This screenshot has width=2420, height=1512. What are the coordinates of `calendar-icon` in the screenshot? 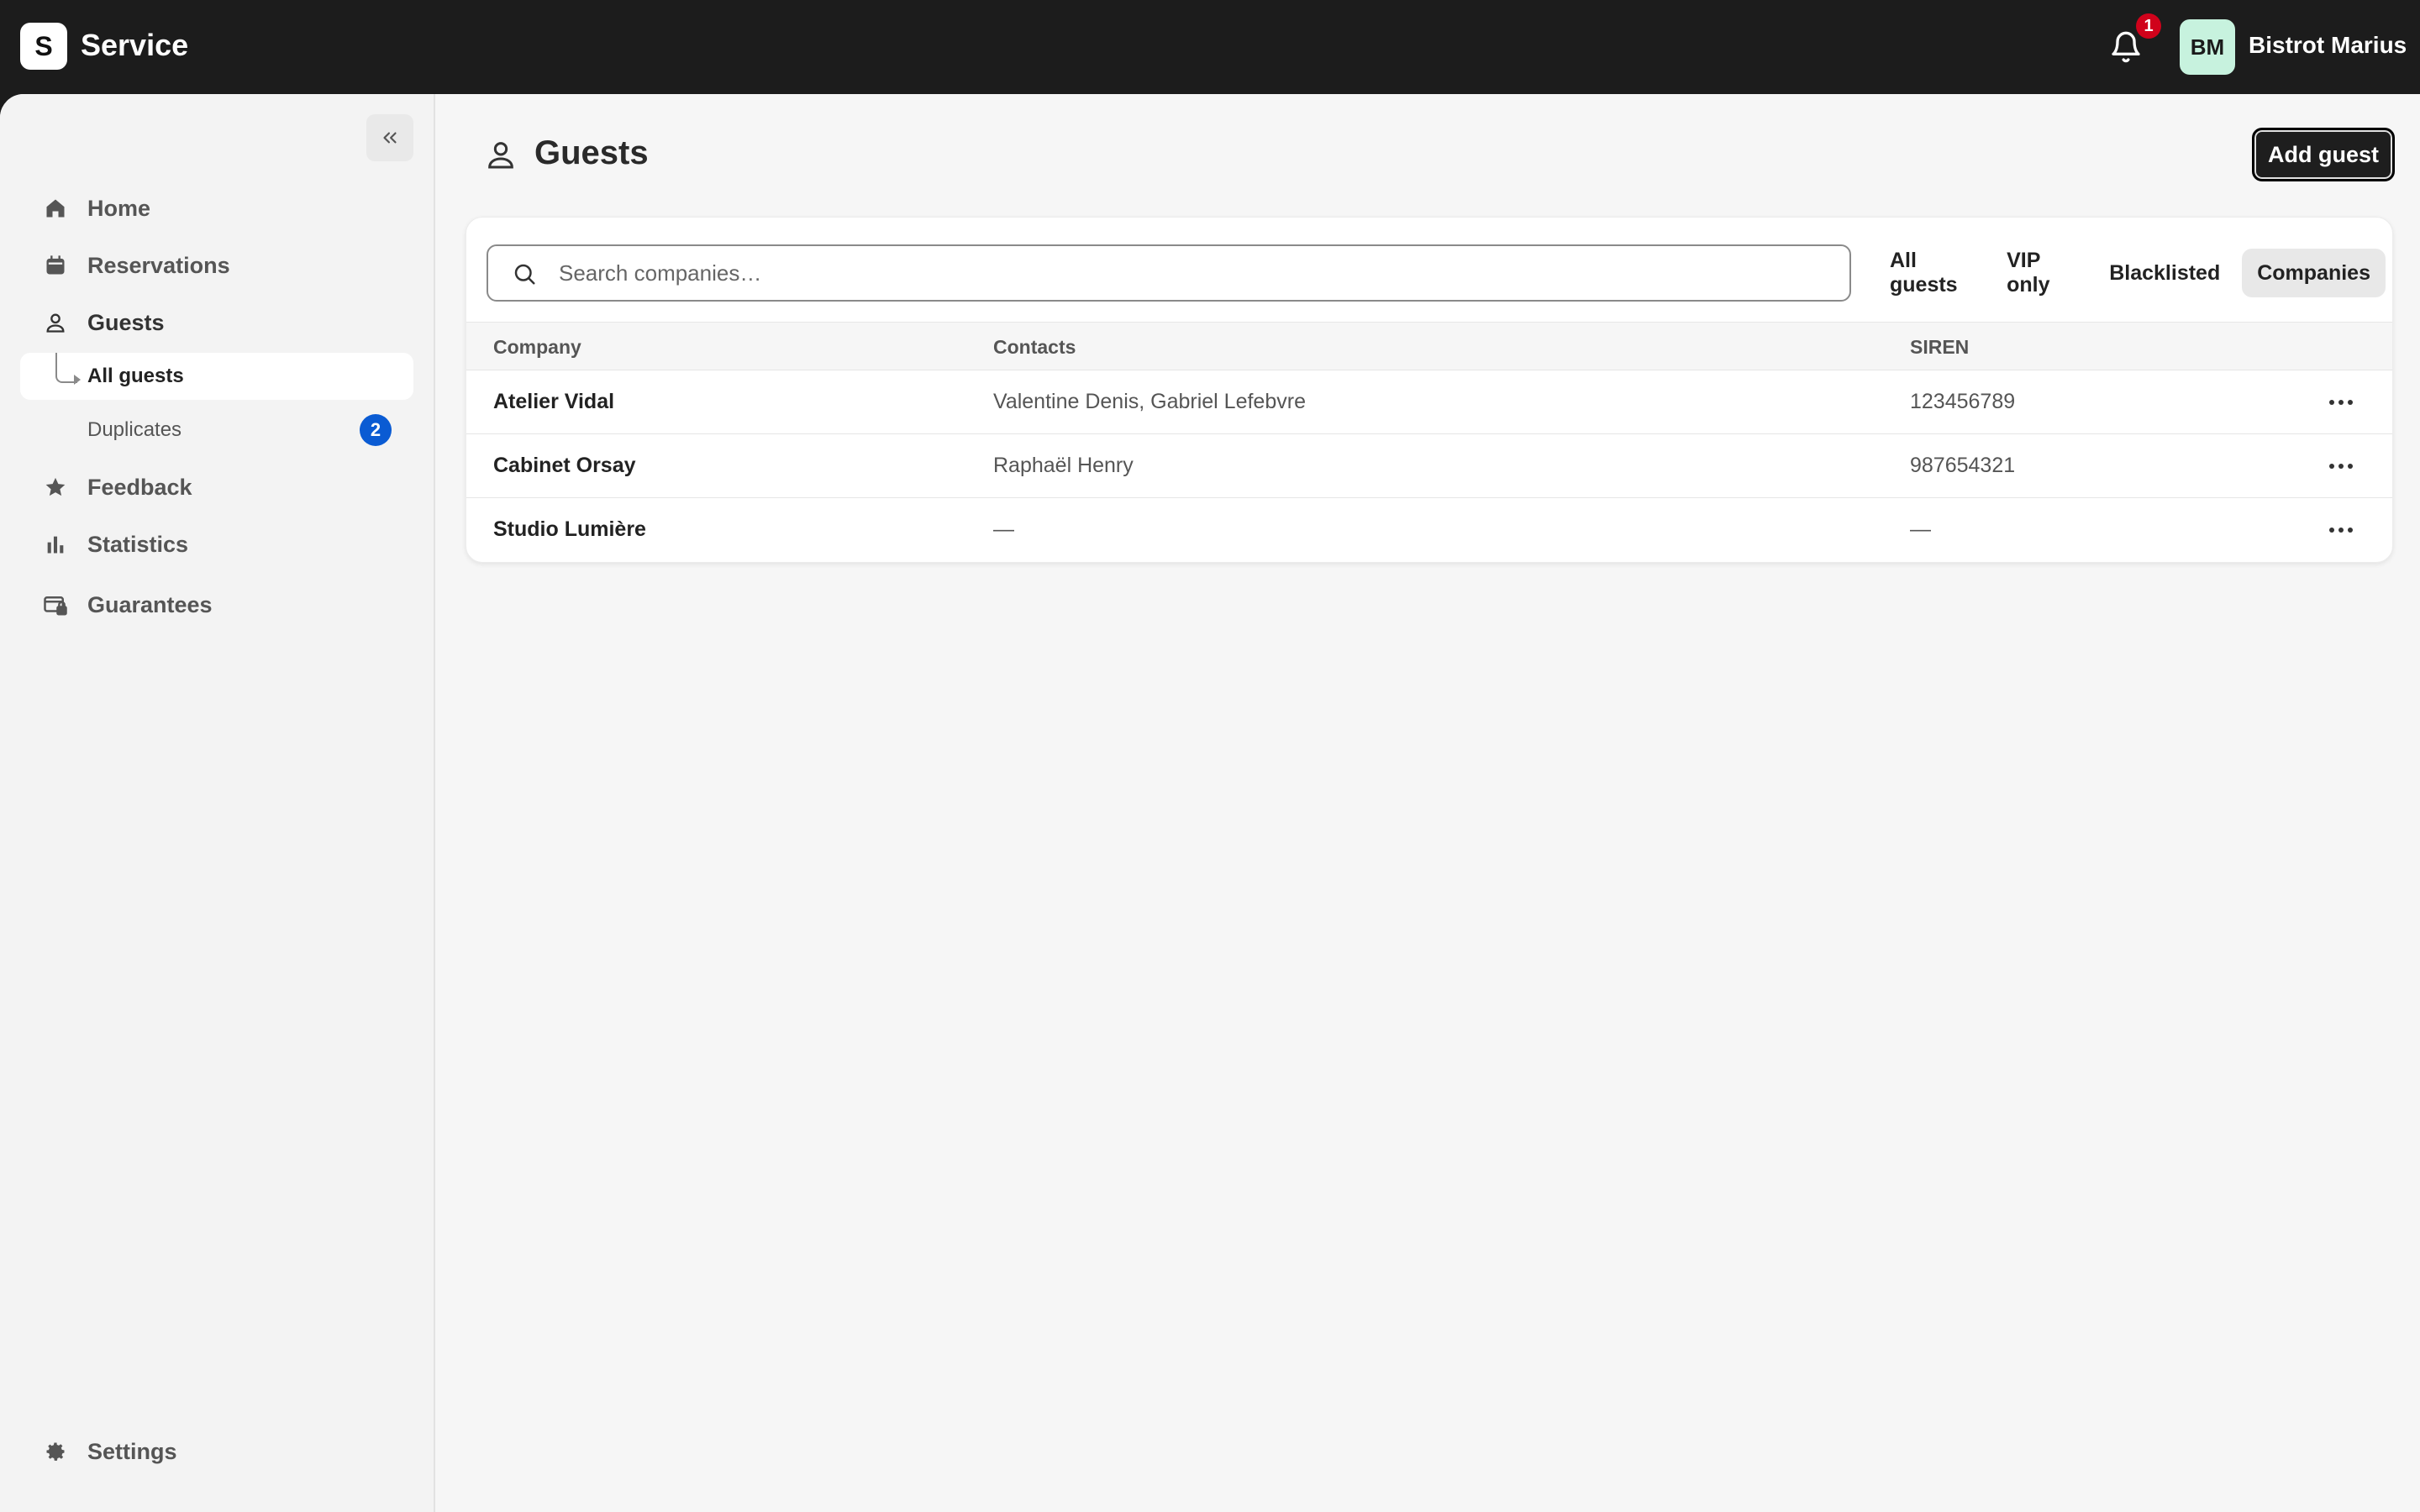 It's located at (55, 265).